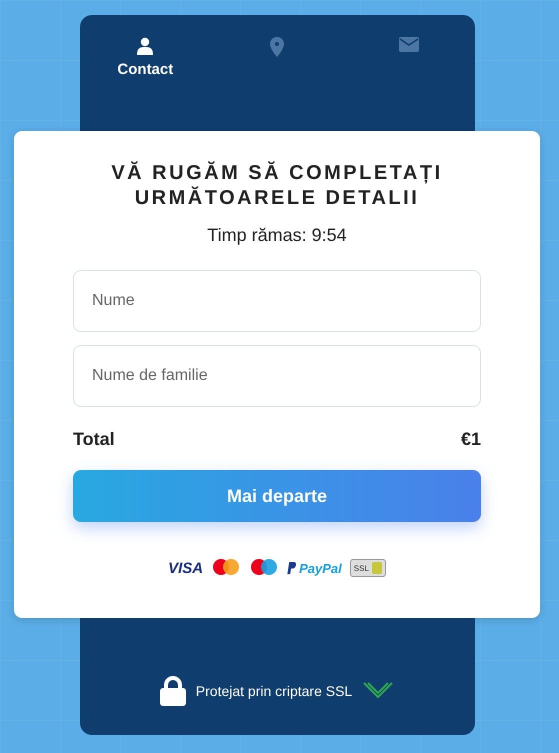  What do you see at coordinates (94, 439) in the screenshot?
I see `total-label: Total` at bounding box center [94, 439].